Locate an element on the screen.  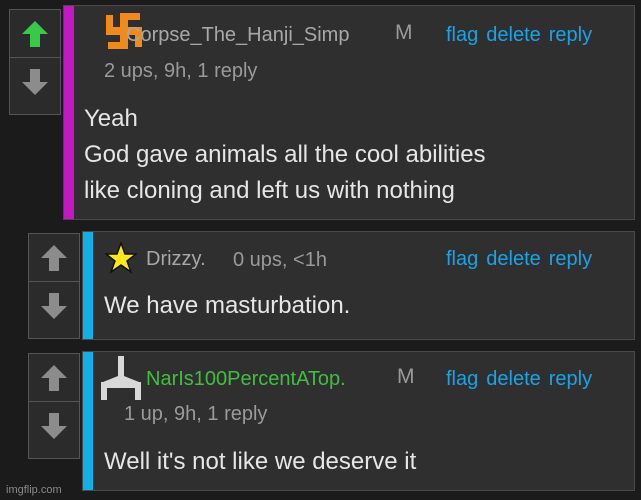
watermark: imgflip.com is located at coordinates (34, 490).